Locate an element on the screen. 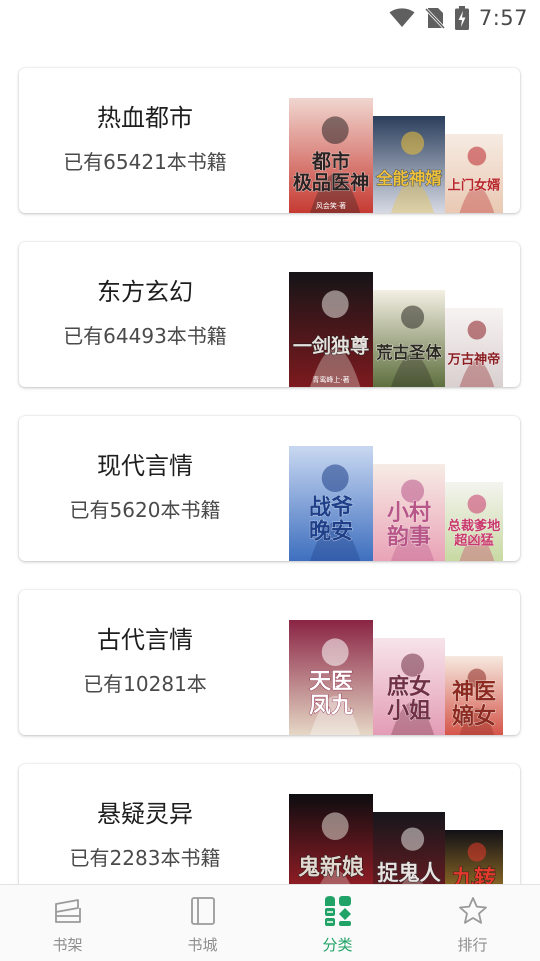 The width and height of the screenshot is (540, 961). book-covers: 鬼新娘 捉鬼人 九转 is located at coordinates (269, 824).